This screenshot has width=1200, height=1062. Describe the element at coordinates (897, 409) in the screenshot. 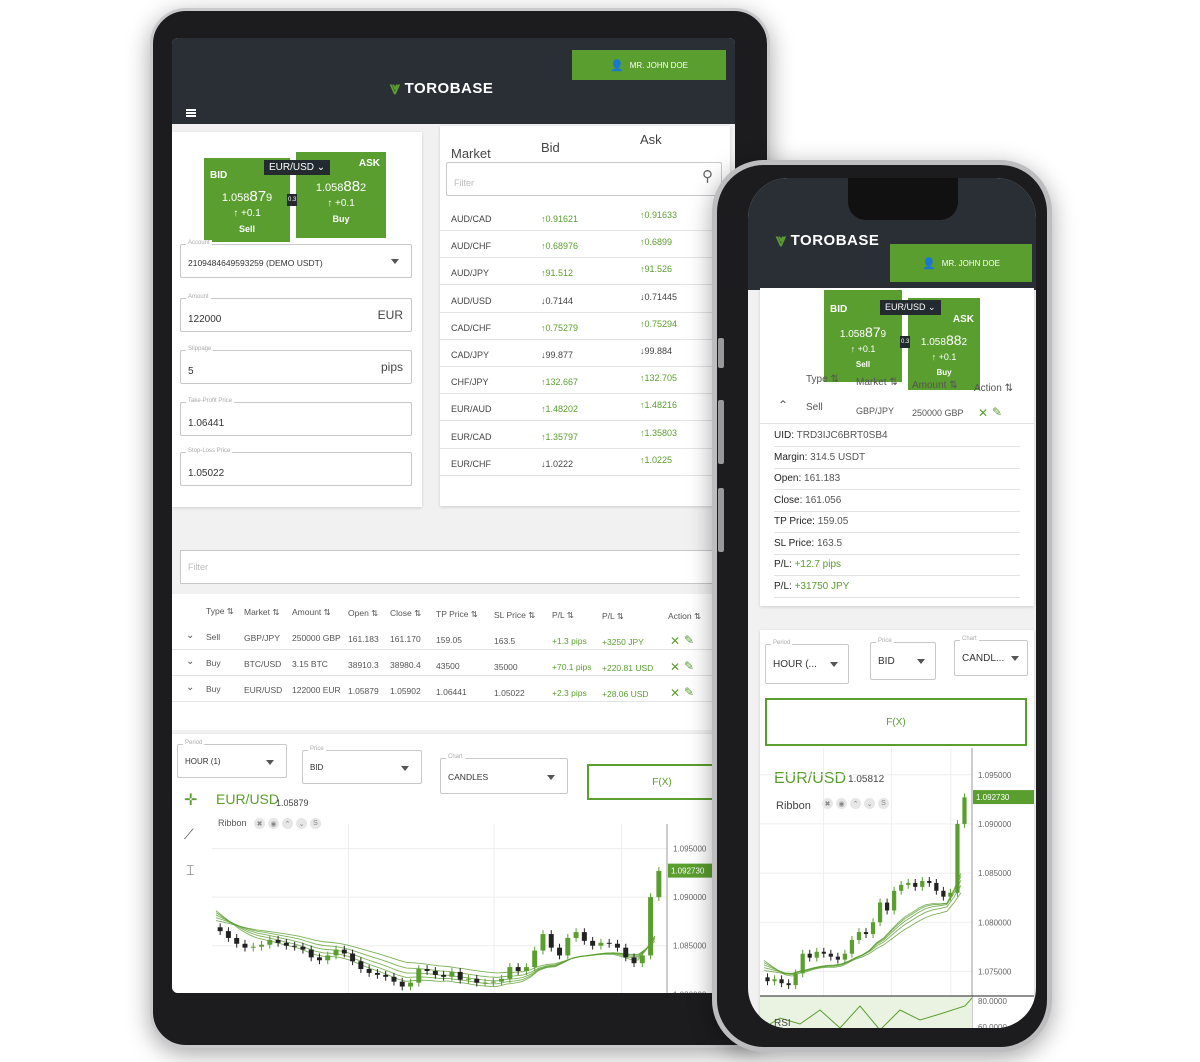

I see `phone-position-row: ⌃ Sell GBP/JPY 250000 GBP ✕ ✎` at that location.